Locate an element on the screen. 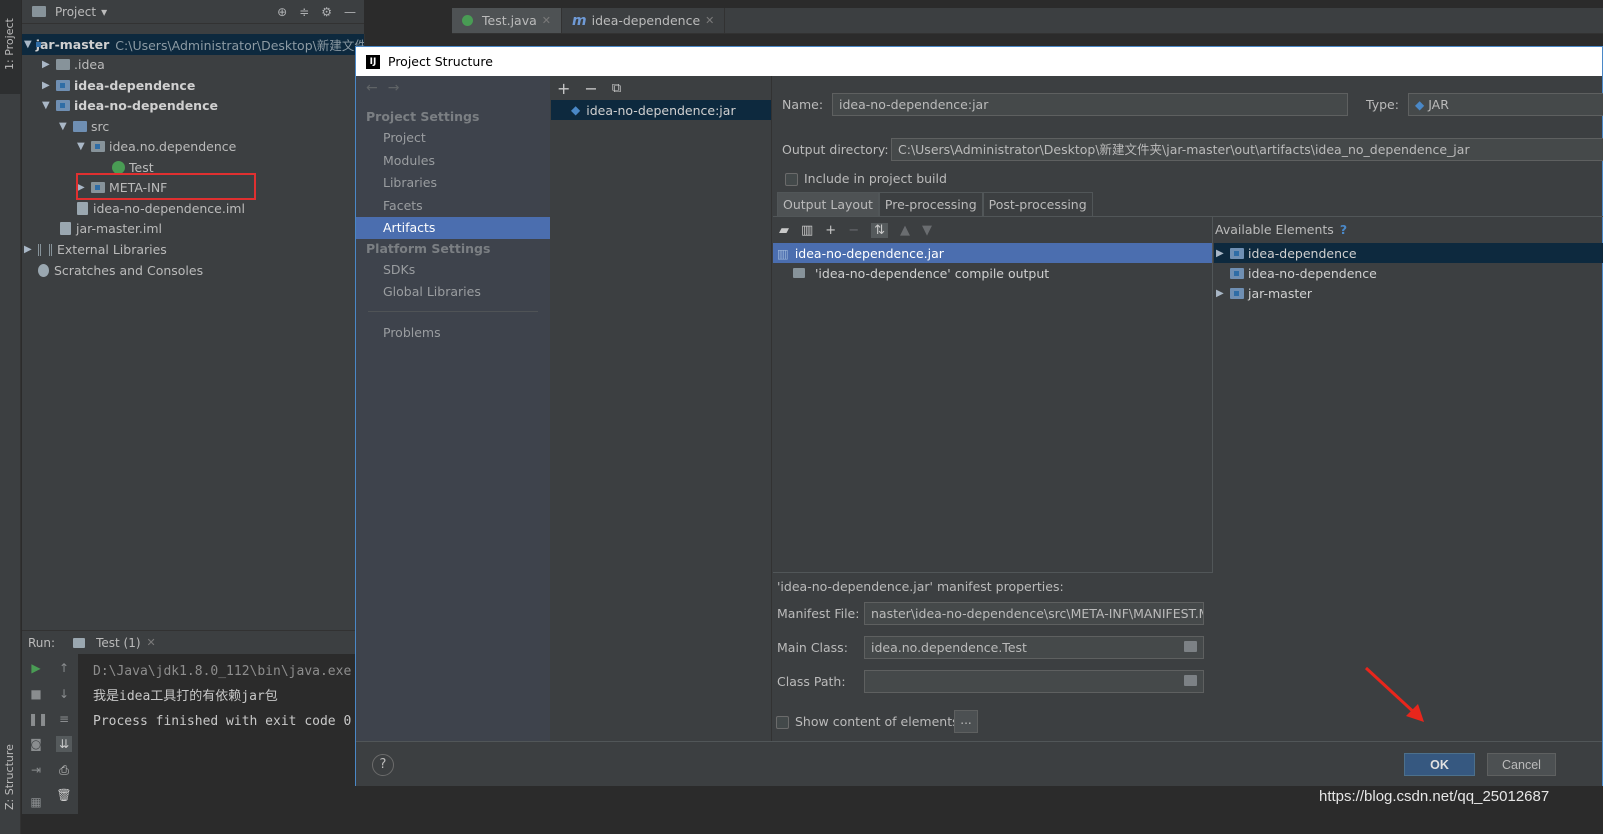  tree-item-external-libraries: ▶ External Libraries is located at coordinates (95, 249).